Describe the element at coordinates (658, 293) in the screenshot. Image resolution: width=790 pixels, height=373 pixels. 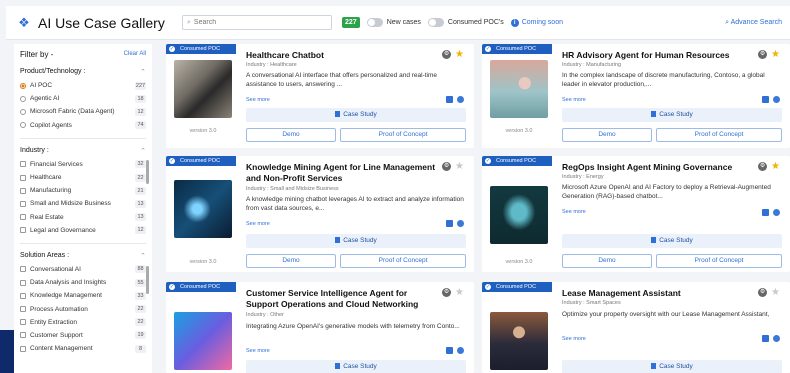
I see `card-title: Lease Management Assistant` at that location.